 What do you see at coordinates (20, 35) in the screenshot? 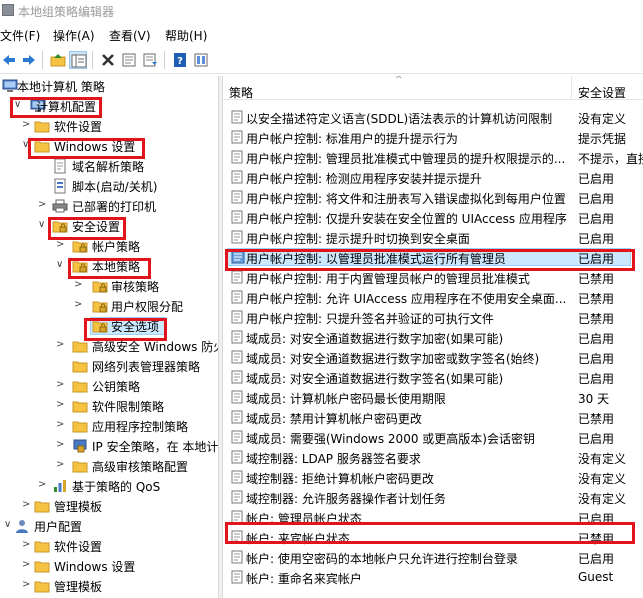
I see `menu-file: 文件(F)` at bounding box center [20, 35].